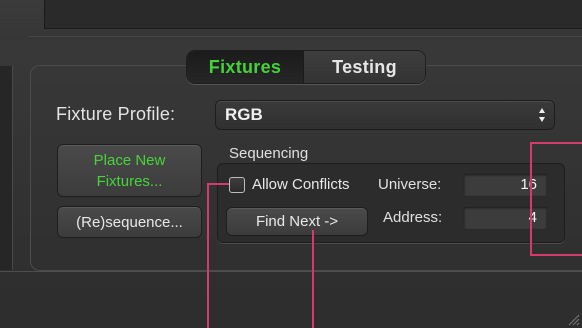 This screenshot has height=328, width=582. I want to click on left-side-panel, so click(6, 168).